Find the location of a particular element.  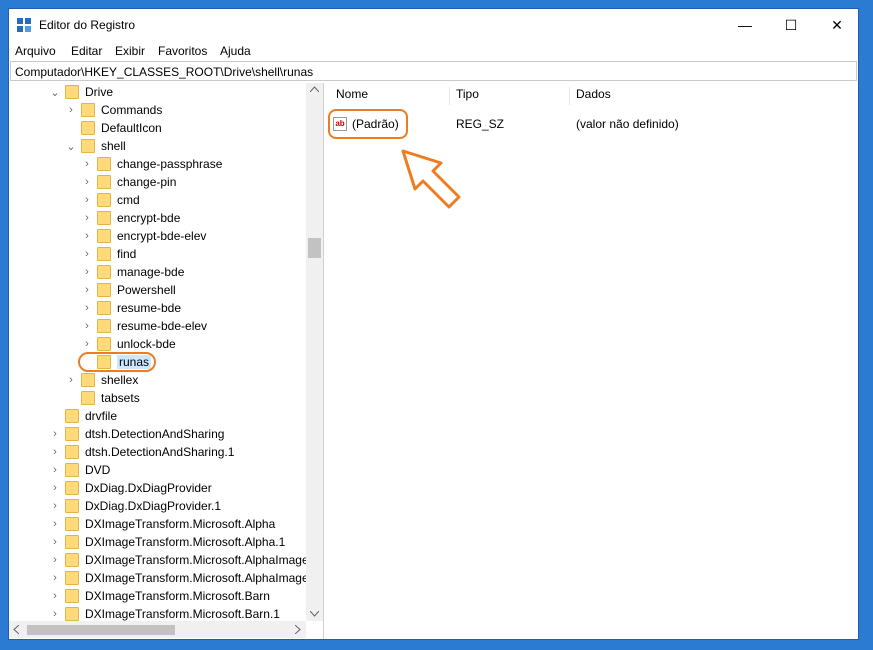

maximize-button: ☐ is located at coordinates (791, 25).